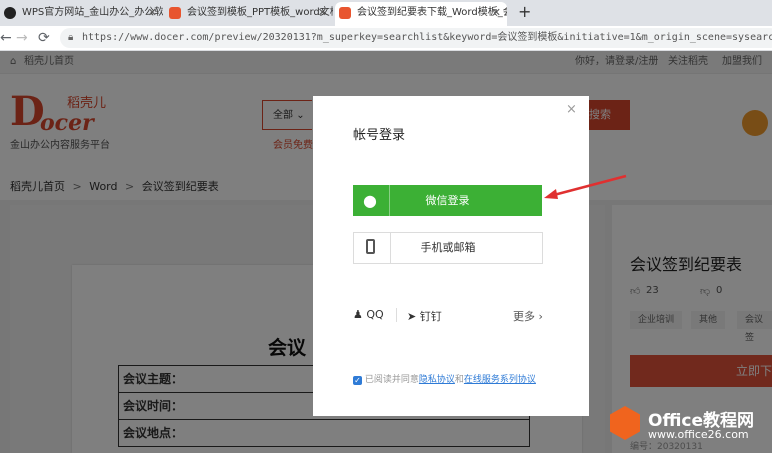 This screenshot has width=772, height=453. Describe the element at coordinates (432, 12) in the screenshot. I see `tab-title: 会议签到纪要表下载_Word模板_会议` at that location.